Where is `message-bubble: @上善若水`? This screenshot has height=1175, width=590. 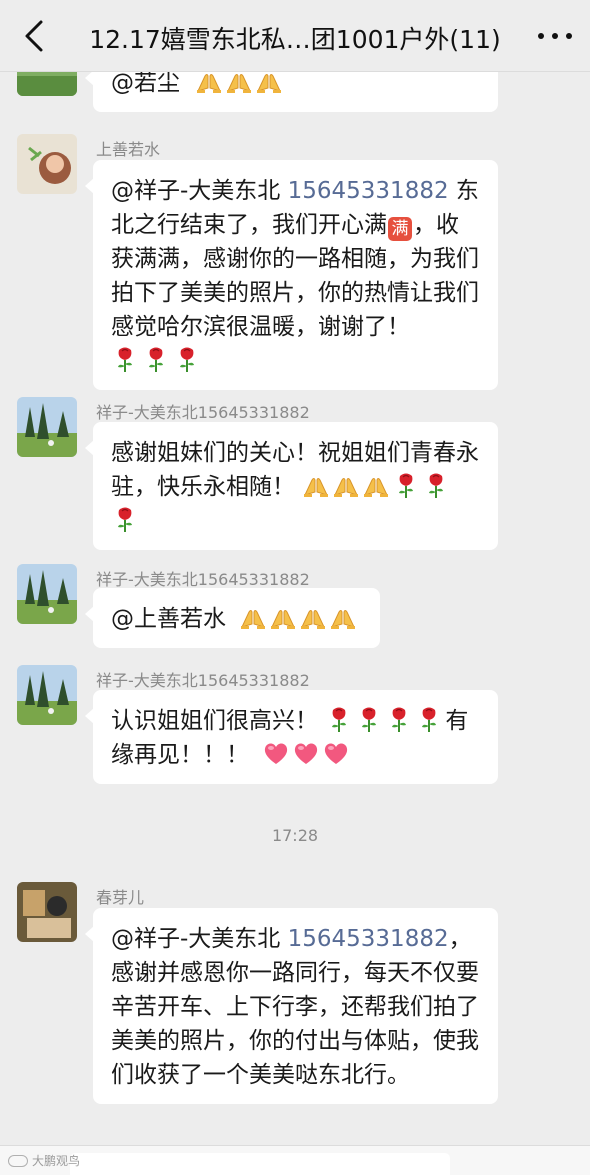
message-bubble: @上善若水 is located at coordinates (232, 618).